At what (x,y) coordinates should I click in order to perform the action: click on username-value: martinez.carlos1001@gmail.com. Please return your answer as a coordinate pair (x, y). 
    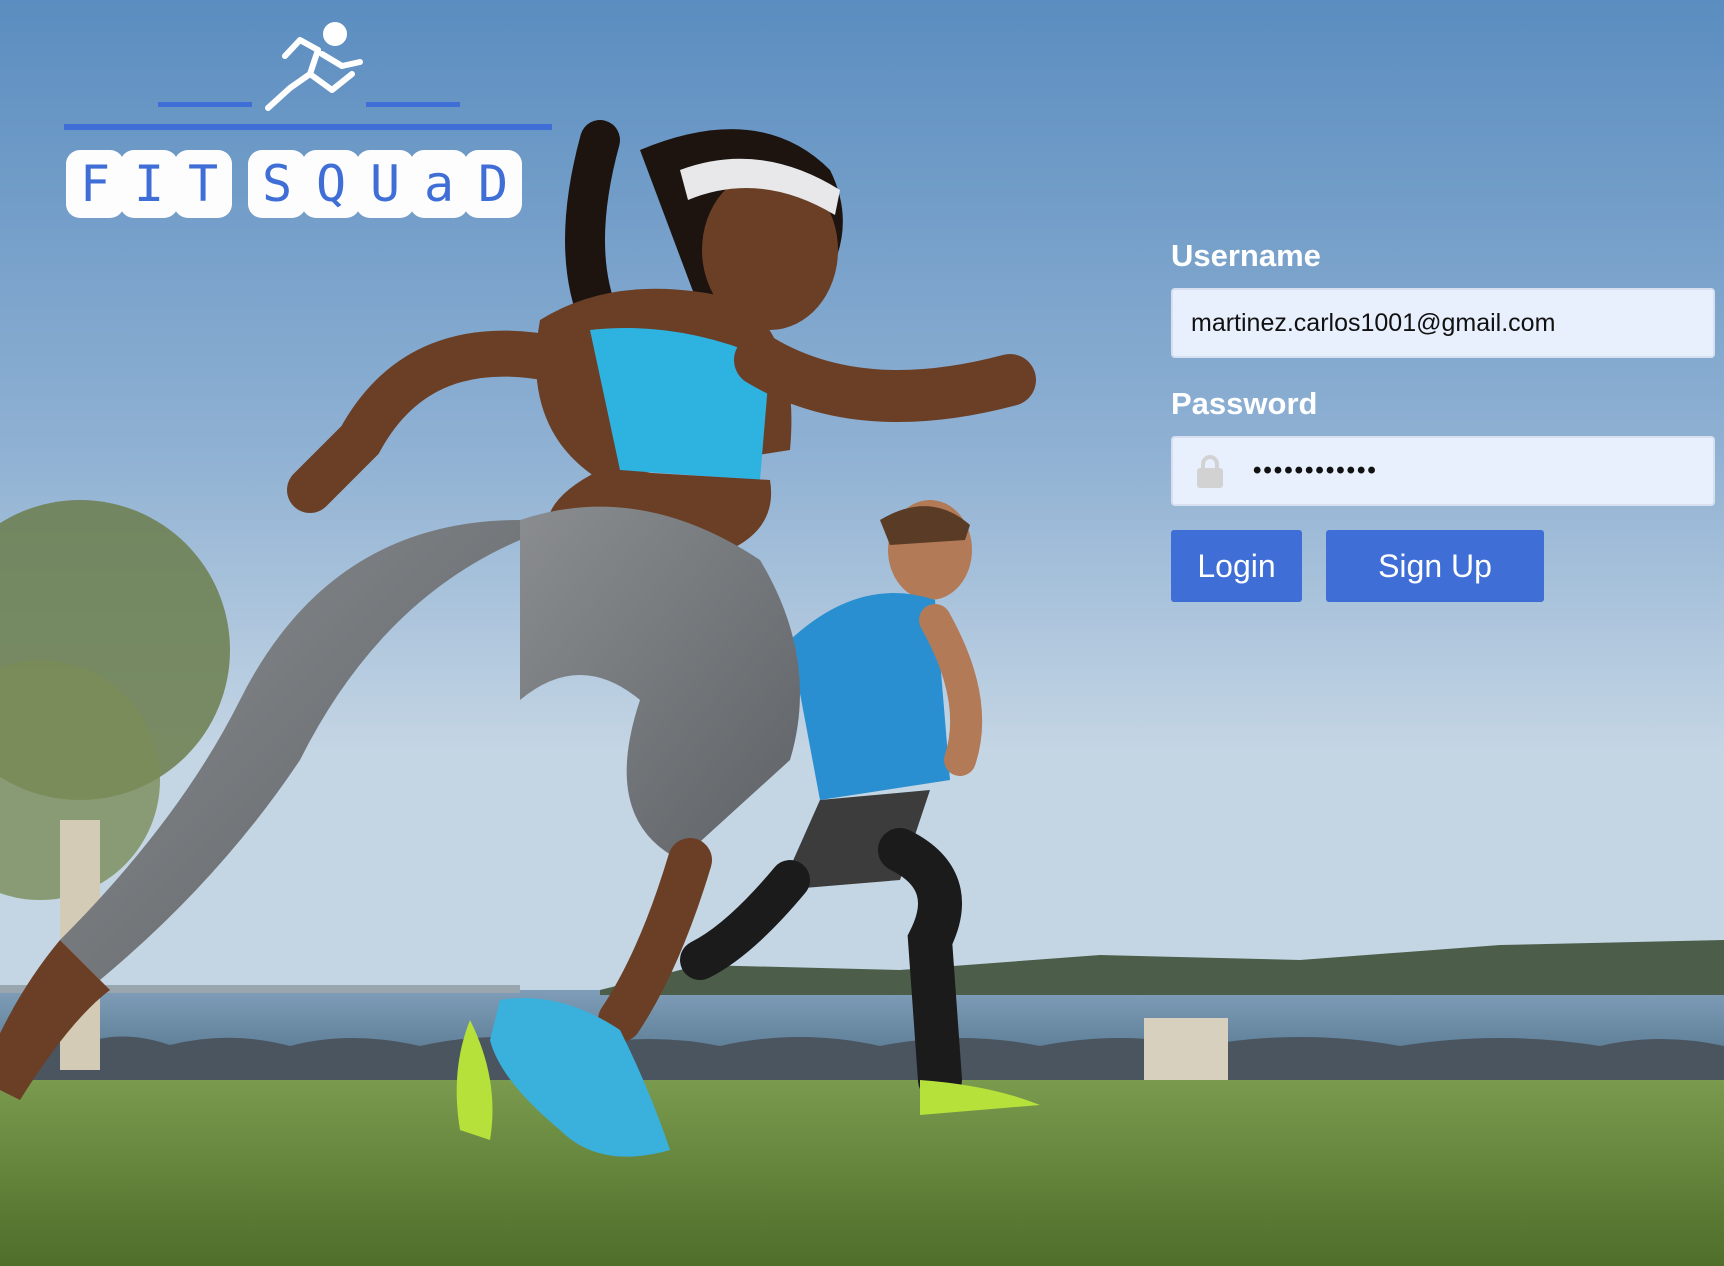
    Looking at the image, I should click on (1373, 322).